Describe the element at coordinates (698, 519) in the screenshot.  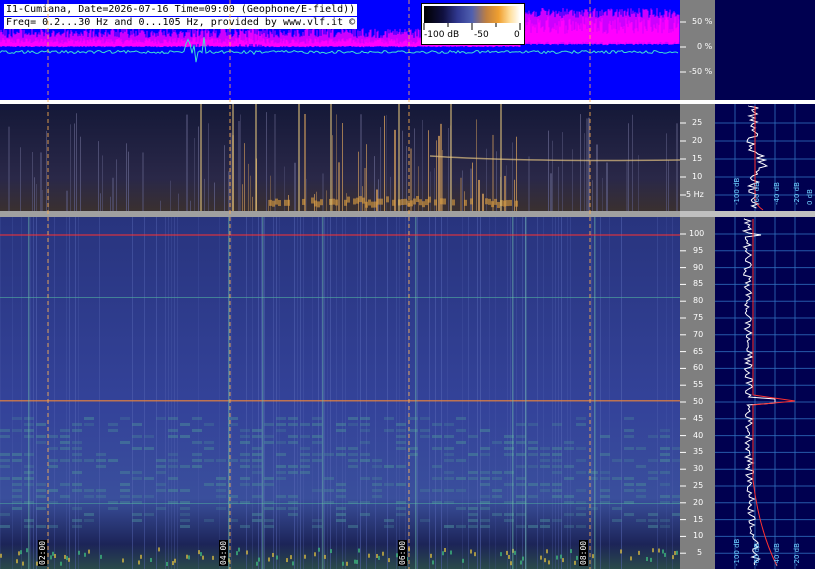
I see `slf-scale-label: 15` at that location.